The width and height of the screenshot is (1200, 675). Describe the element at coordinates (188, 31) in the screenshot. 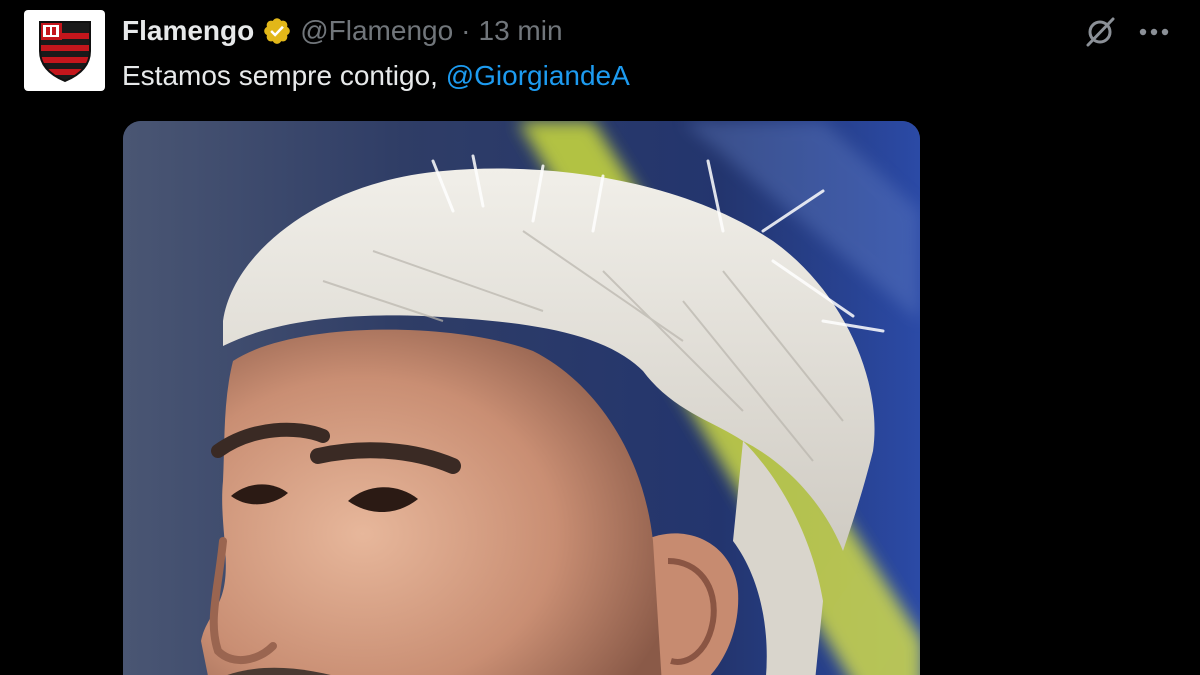

I see `author-name: Flamengo` at that location.